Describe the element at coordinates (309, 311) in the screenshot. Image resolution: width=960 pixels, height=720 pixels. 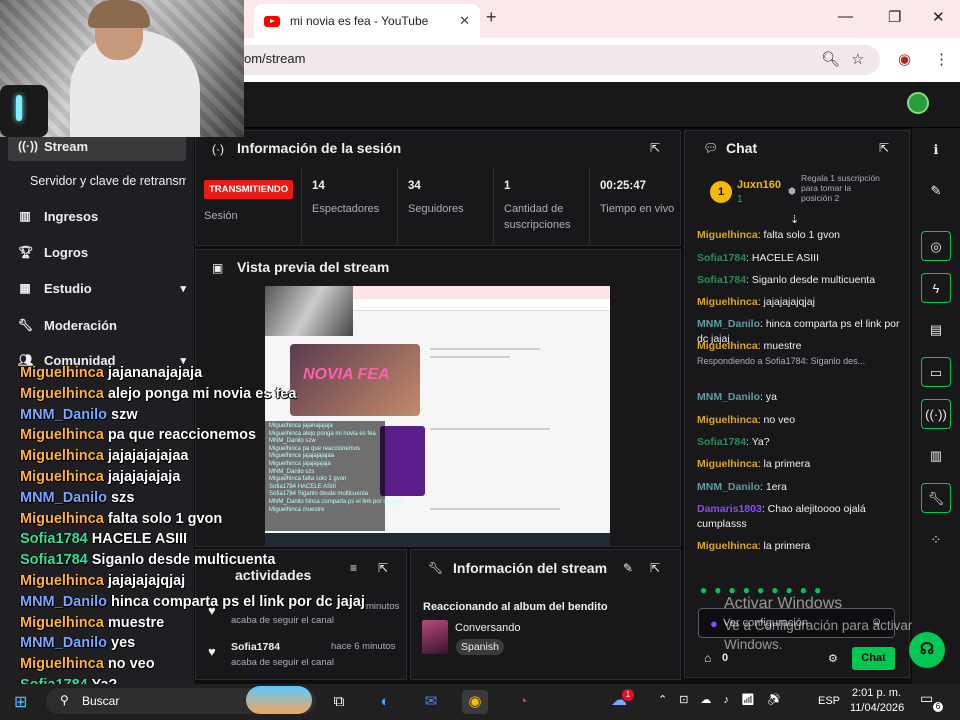
I see `preview-webcam` at that location.